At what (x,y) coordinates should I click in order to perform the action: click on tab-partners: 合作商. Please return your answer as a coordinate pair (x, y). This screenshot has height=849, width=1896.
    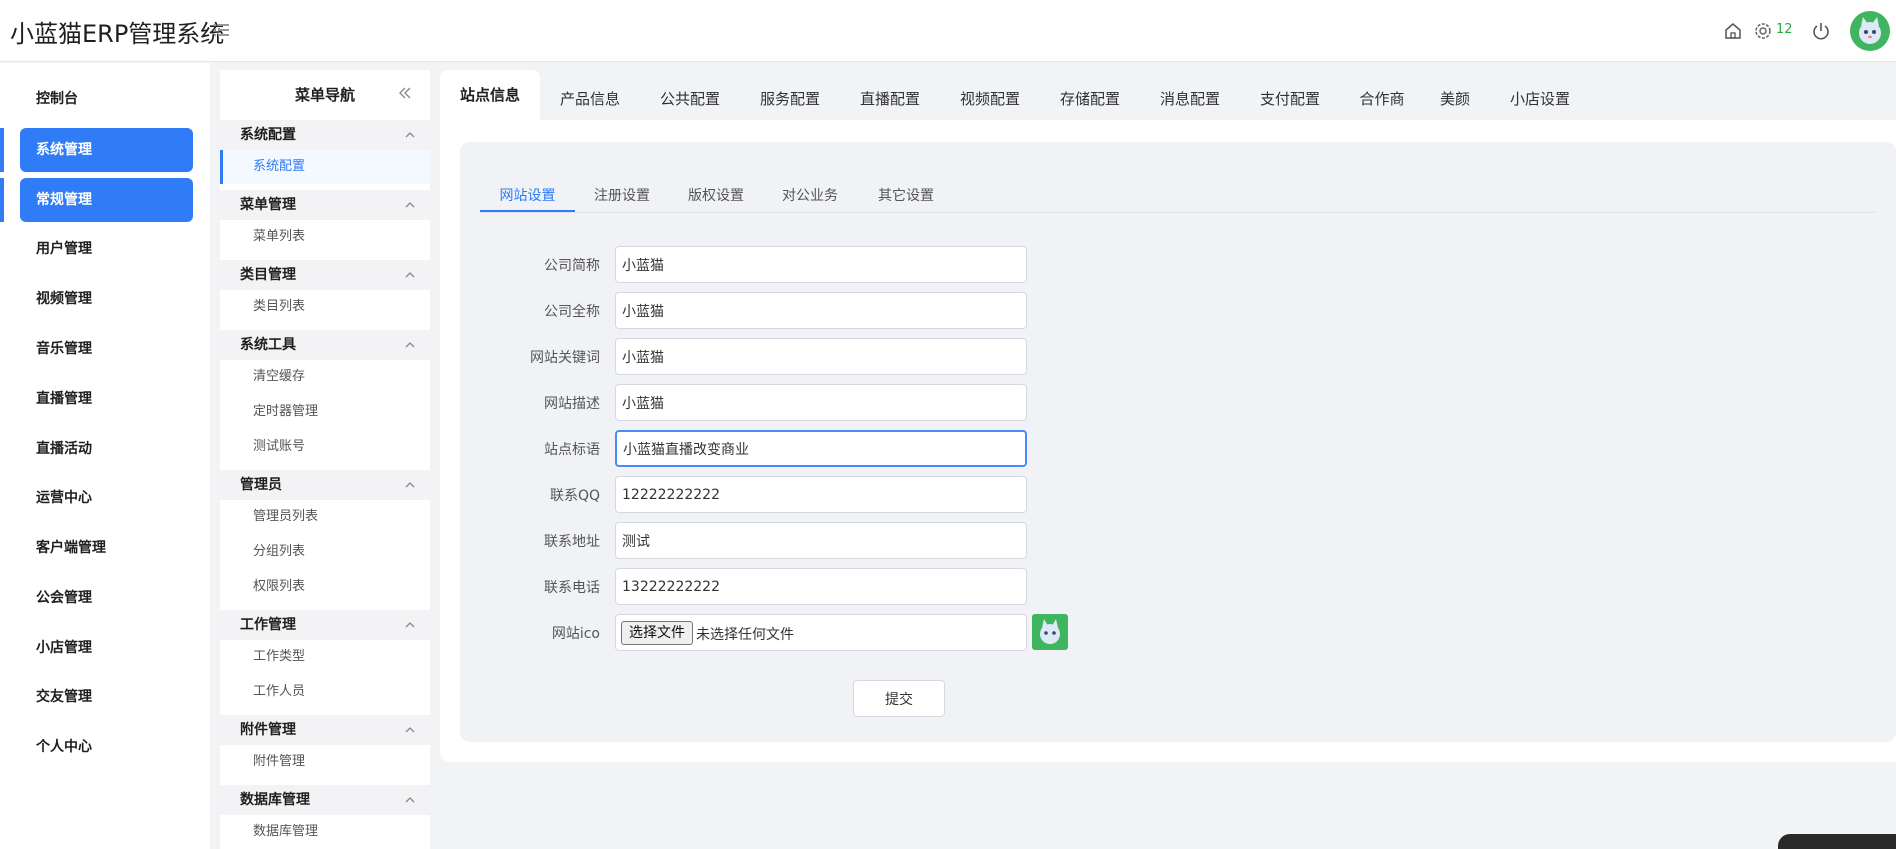
    Looking at the image, I should click on (1382, 95).